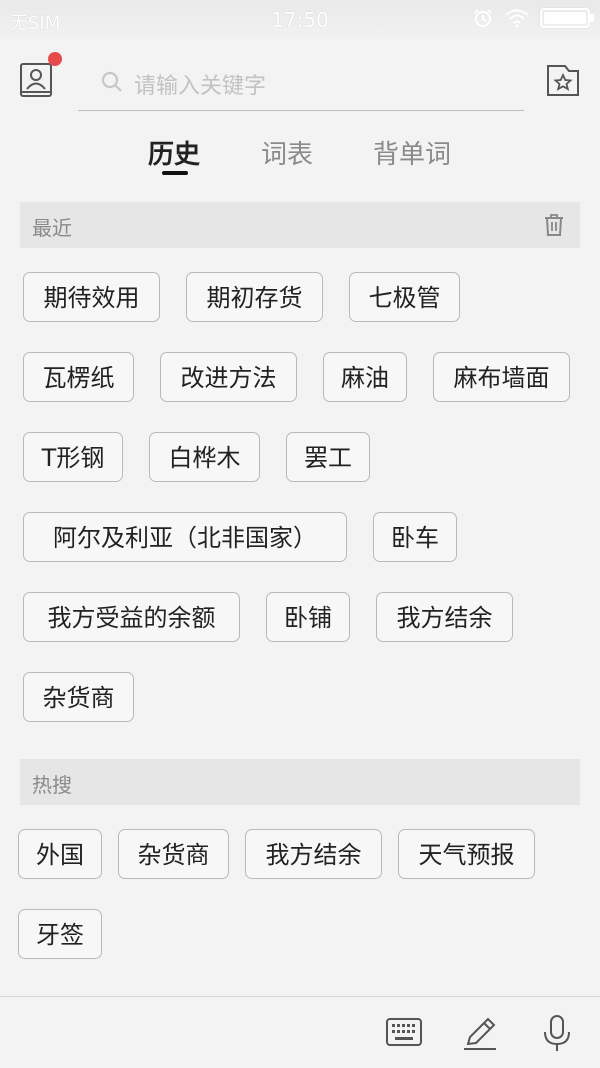  What do you see at coordinates (466, 854) in the screenshot?
I see `hot-item: 天气预报` at bounding box center [466, 854].